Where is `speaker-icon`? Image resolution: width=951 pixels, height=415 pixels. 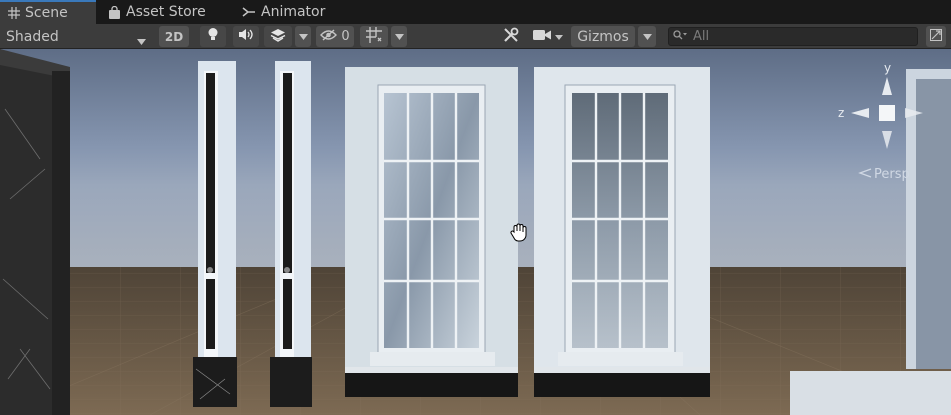 speaker-icon is located at coordinates (246, 36).